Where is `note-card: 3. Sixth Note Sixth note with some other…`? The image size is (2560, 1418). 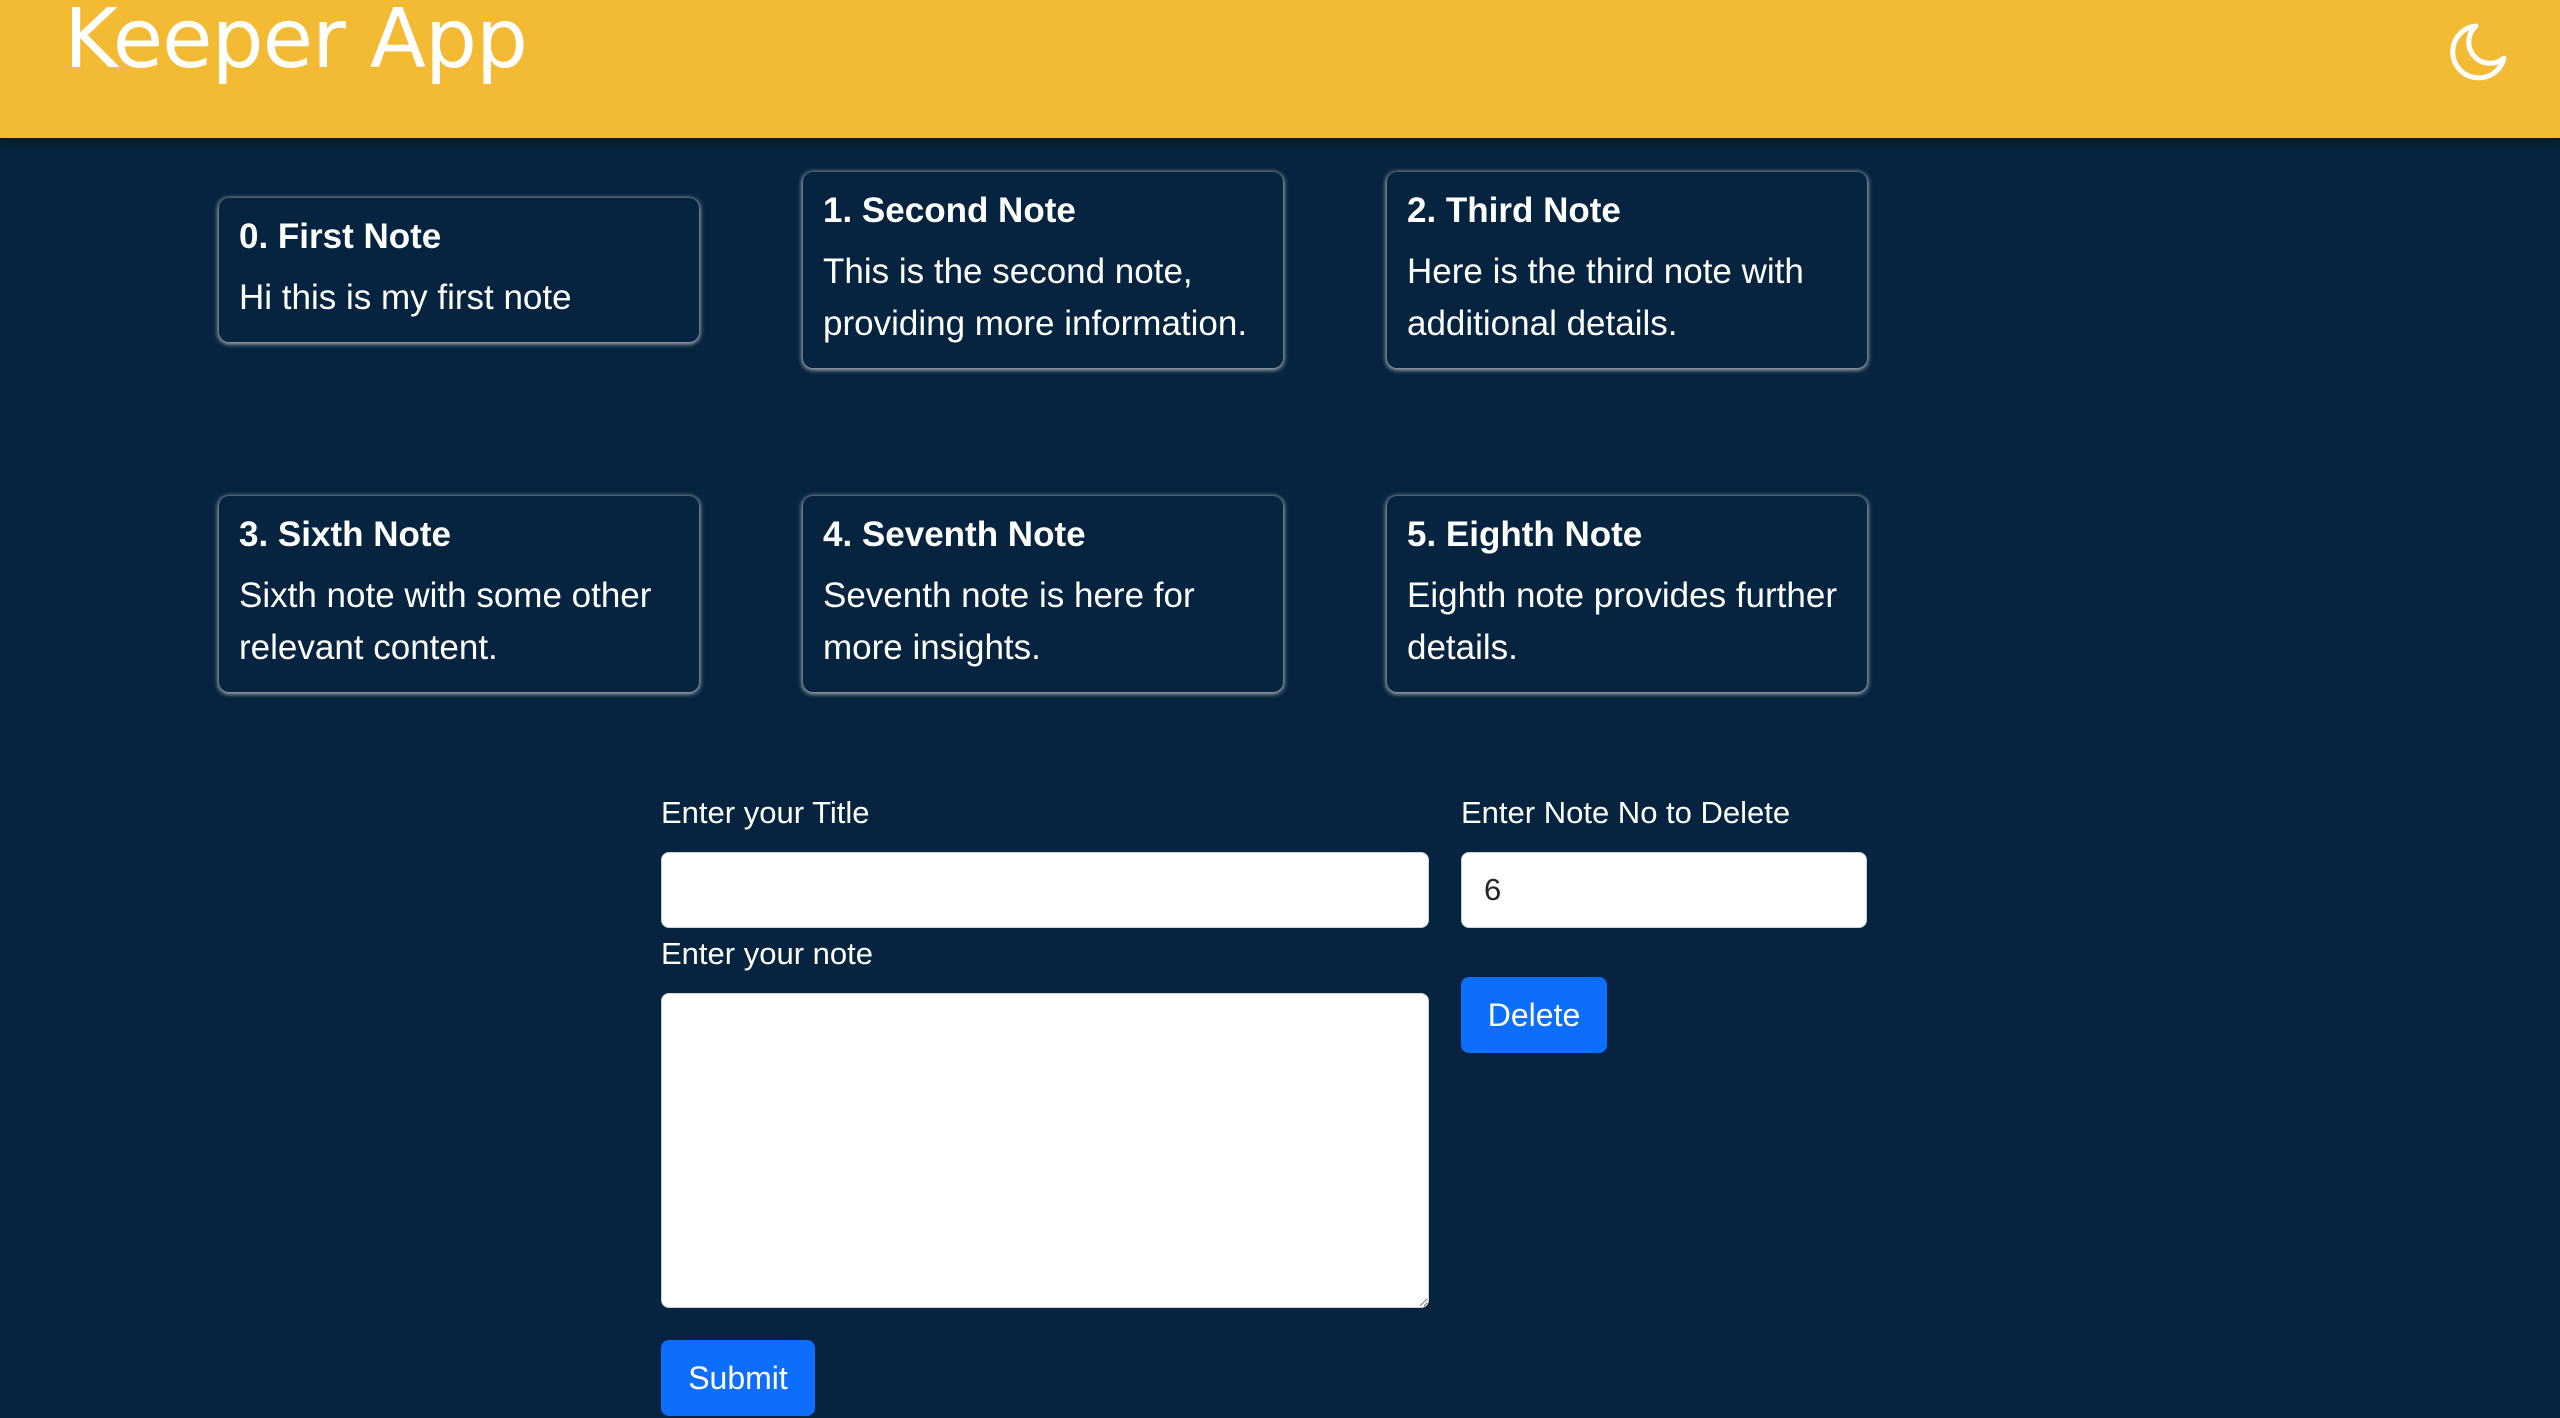 note-card: 3. Sixth Note Sixth note with some other… is located at coordinates (459, 594).